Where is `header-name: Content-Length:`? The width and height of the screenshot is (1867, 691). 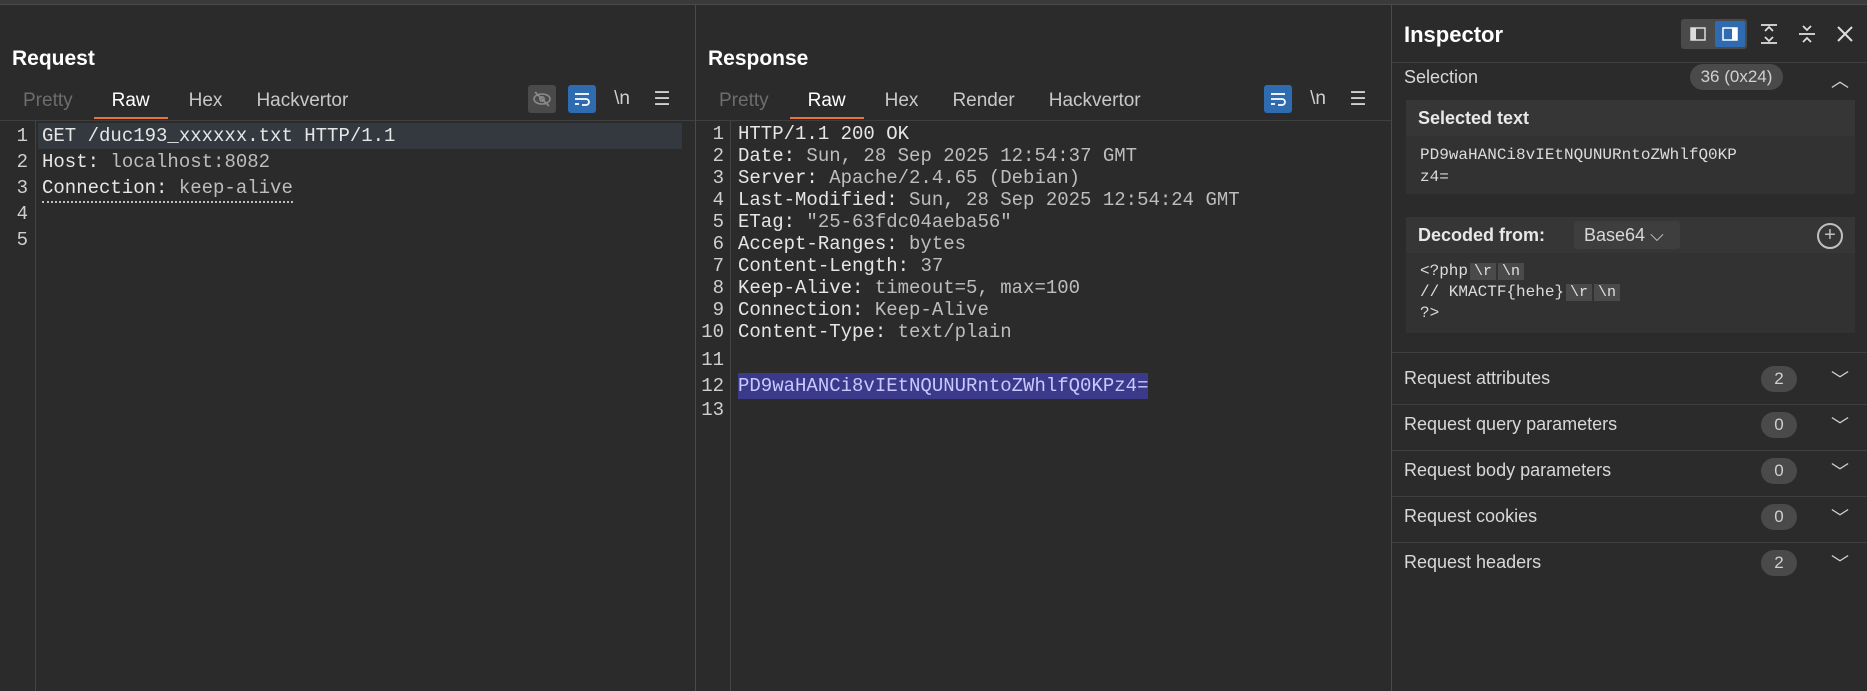
header-name: Content-Length: is located at coordinates (829, 266).